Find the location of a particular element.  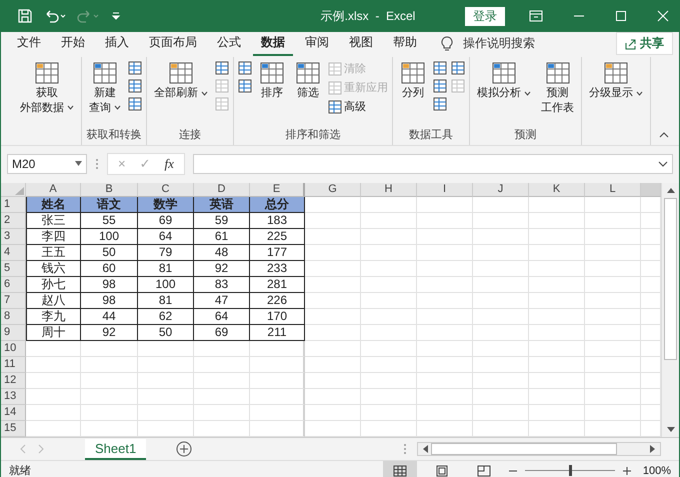

column-header is located at coordinates (651, 190).